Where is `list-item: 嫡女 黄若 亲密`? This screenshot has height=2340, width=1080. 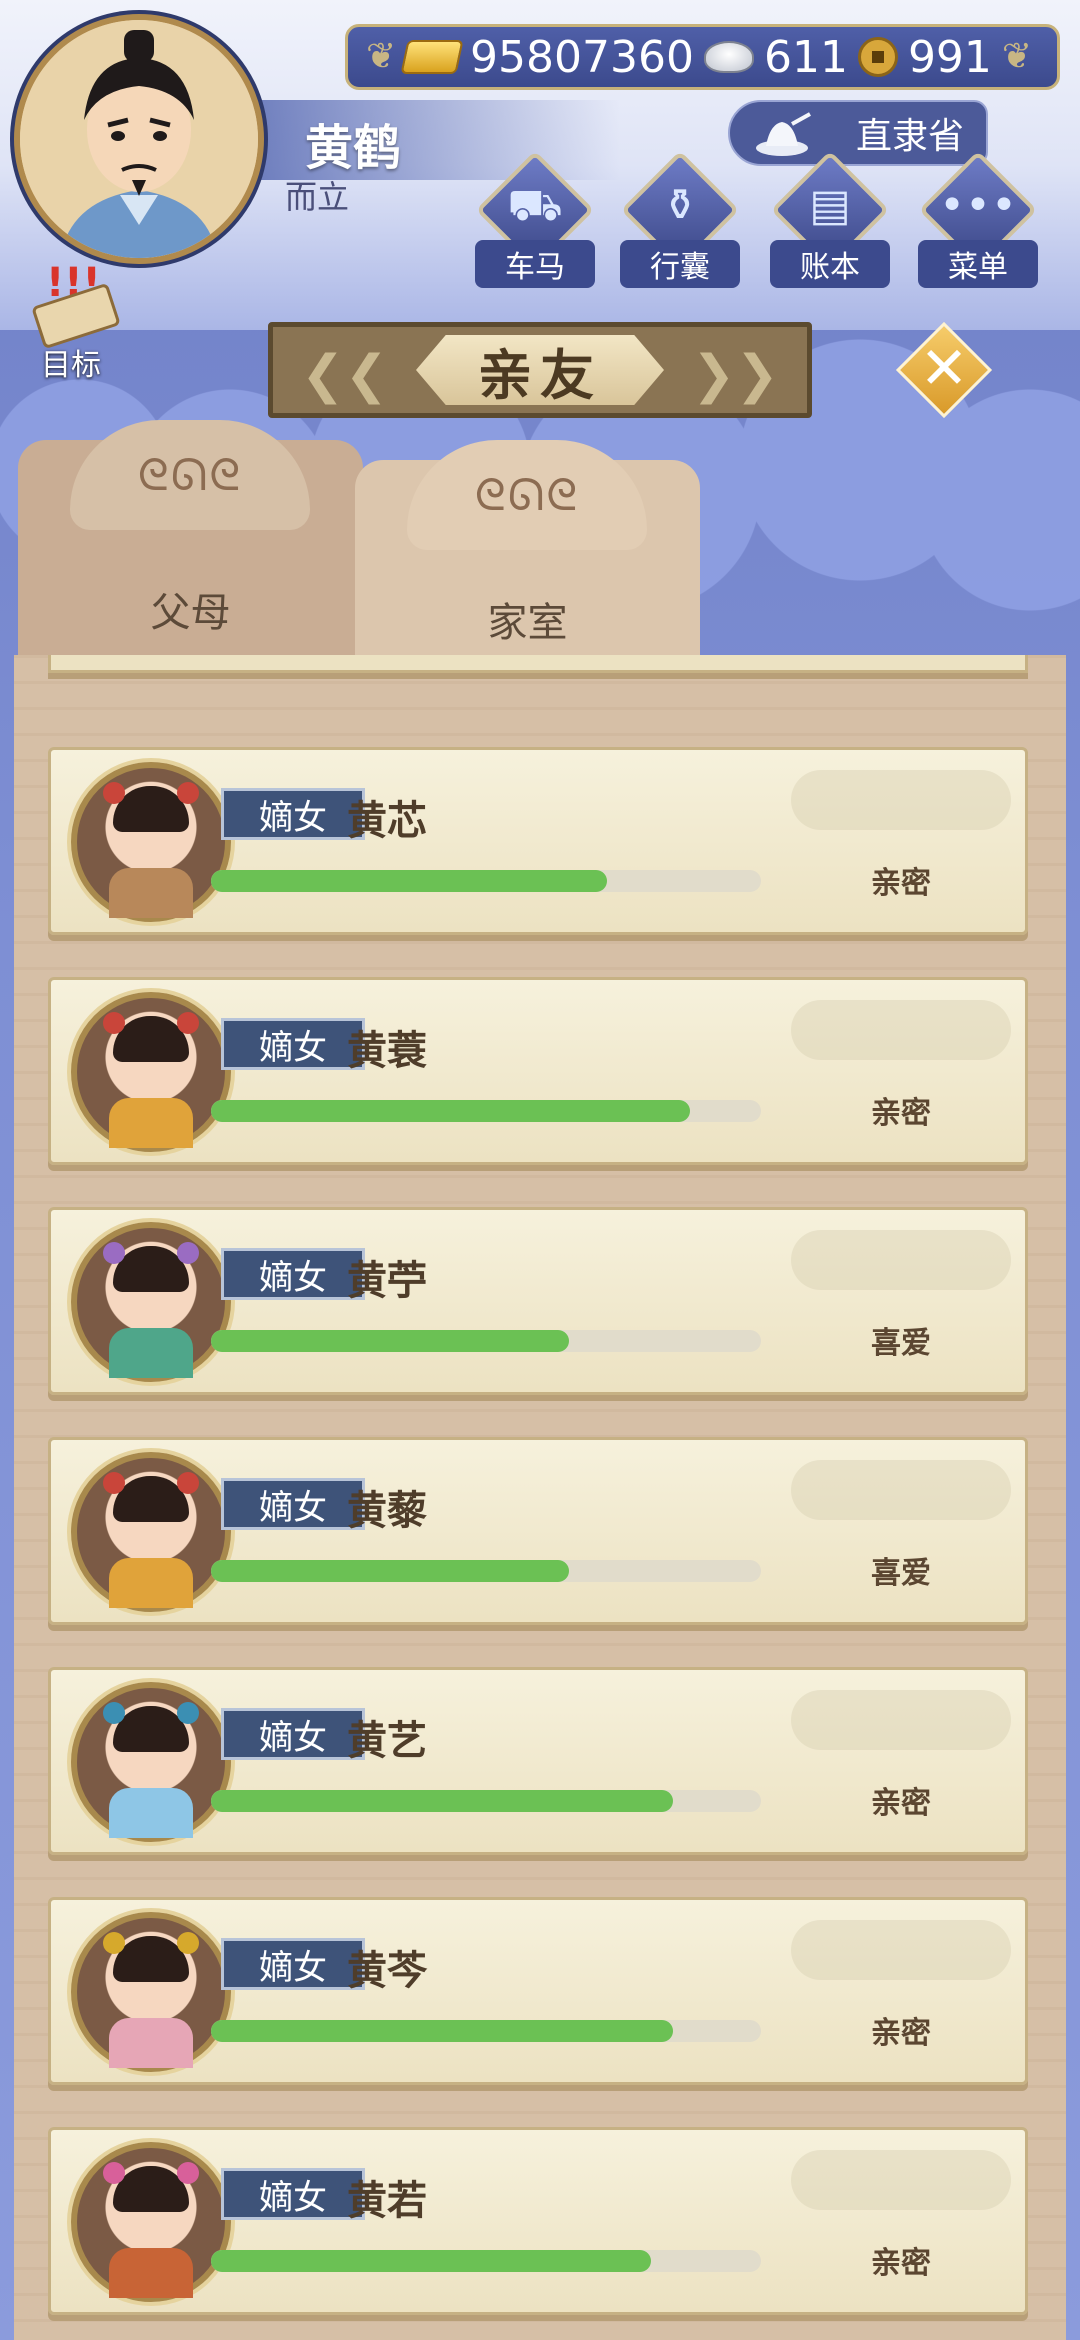
list-item: 嫡女 黄若 亲密 is located at coordinates (538, 2221).